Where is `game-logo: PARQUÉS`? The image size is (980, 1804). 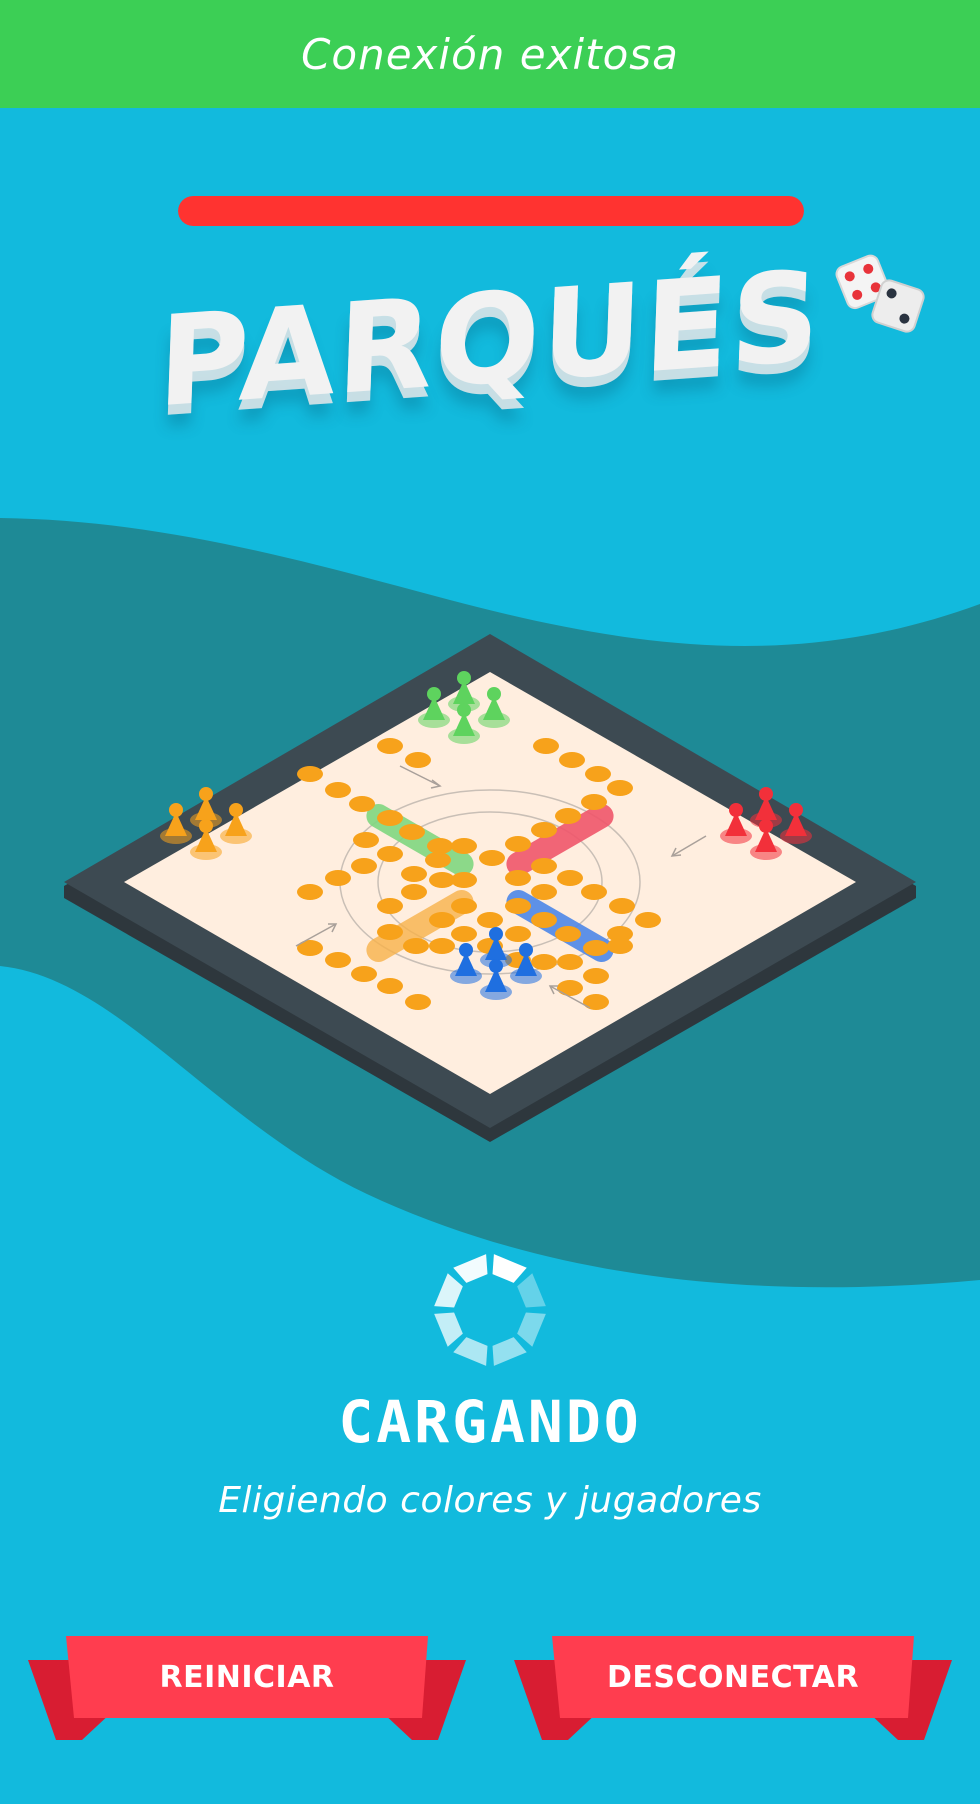 game-logo: PARQUÉS is located at coordinates (490, 346).